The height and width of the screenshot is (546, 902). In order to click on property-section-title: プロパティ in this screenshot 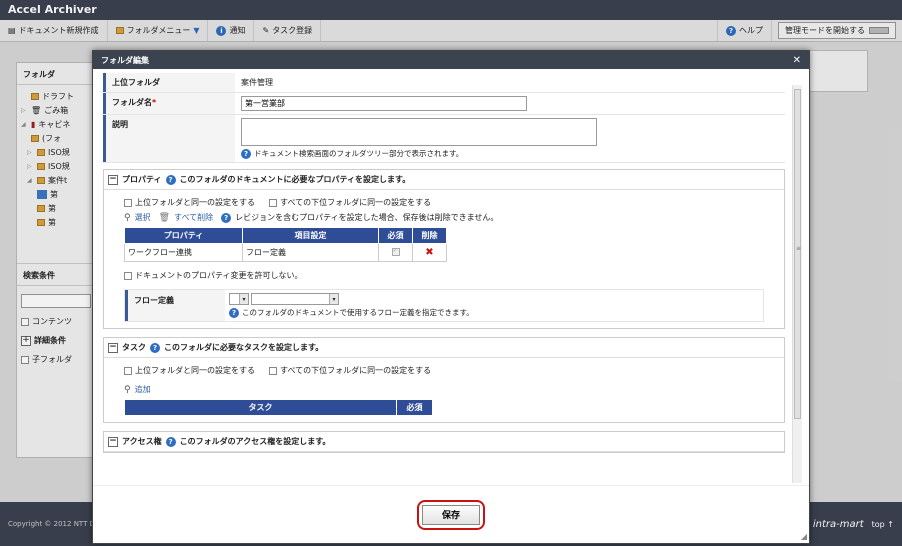, I will do `click(142, 179)`.